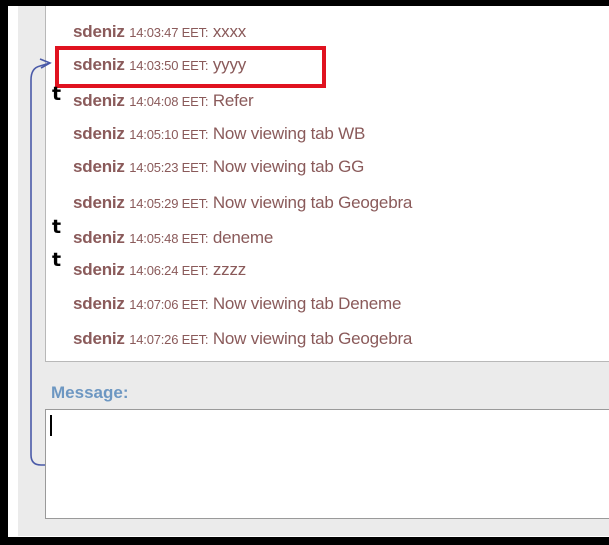 The image size is (609, 545). I want to click on chat-timestamp: 14:05:23 EET:, so click(169, 167).